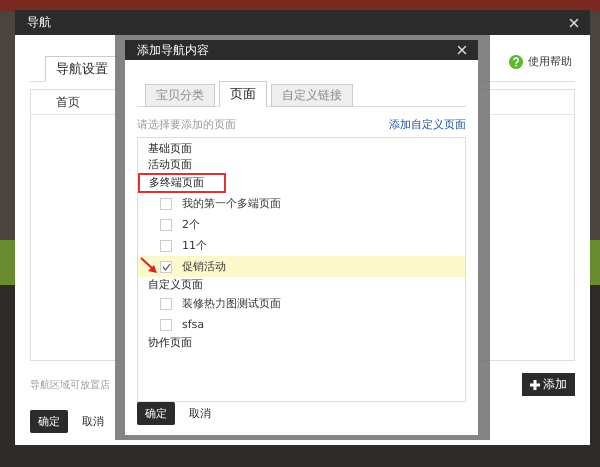  What do you see at coordinates (170, 343) in the screenshot?
I see `group-label: 协作页面` at bounding box center [170, 343].